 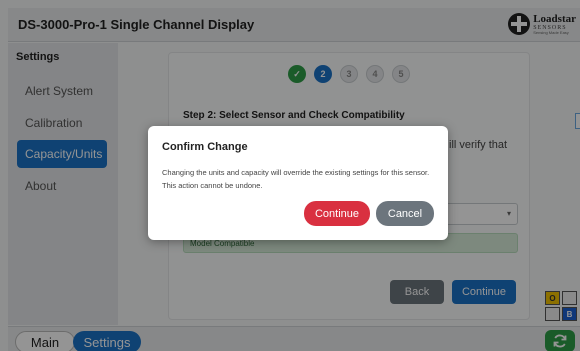 I want to click on dialog-continue-button: Continue, so click(x=337, y=213).